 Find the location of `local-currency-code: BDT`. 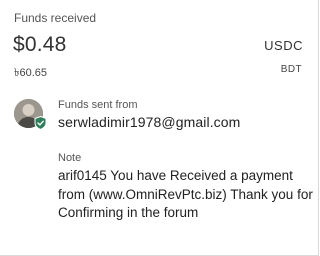

local-currency-code: BDT is located at coordinates (291, 69).